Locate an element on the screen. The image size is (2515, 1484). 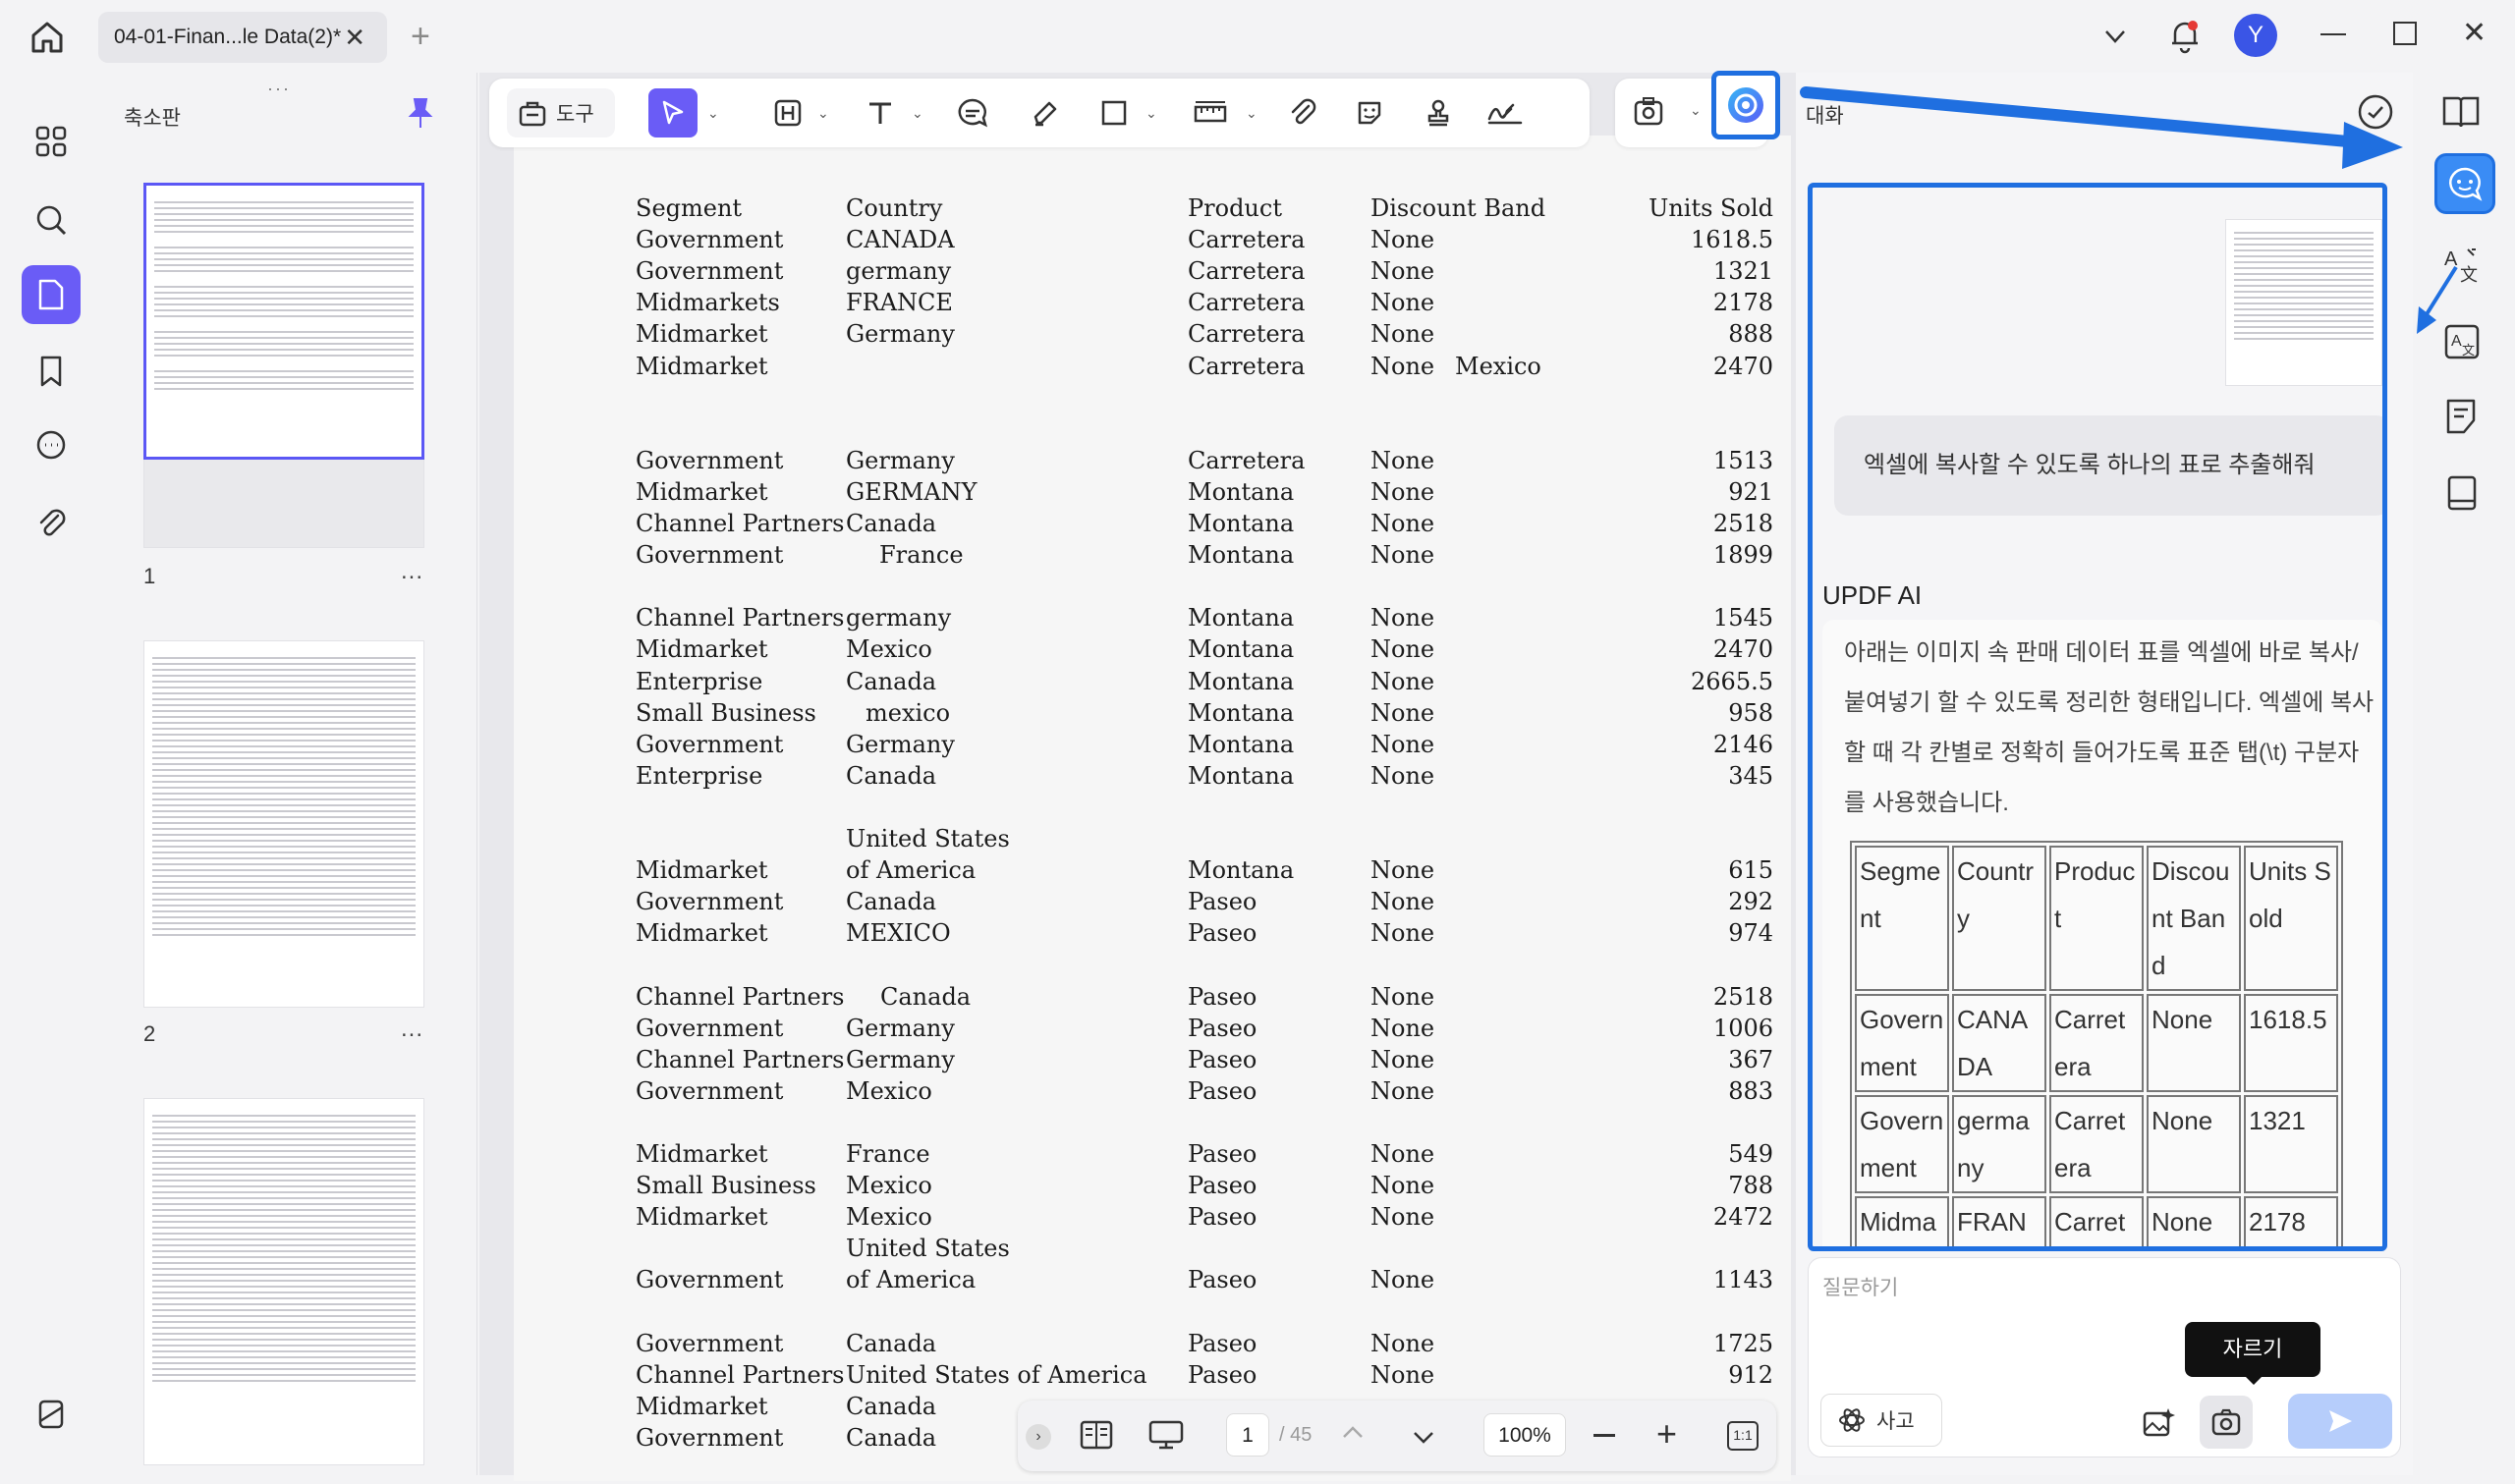
cell-units-sold: 888 is located at coordinates (1750, 334).